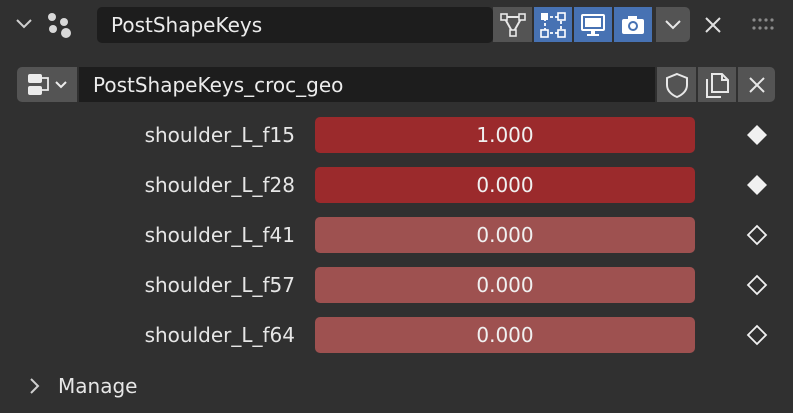  I want to click on viewport-toggle, so click(593, 24).